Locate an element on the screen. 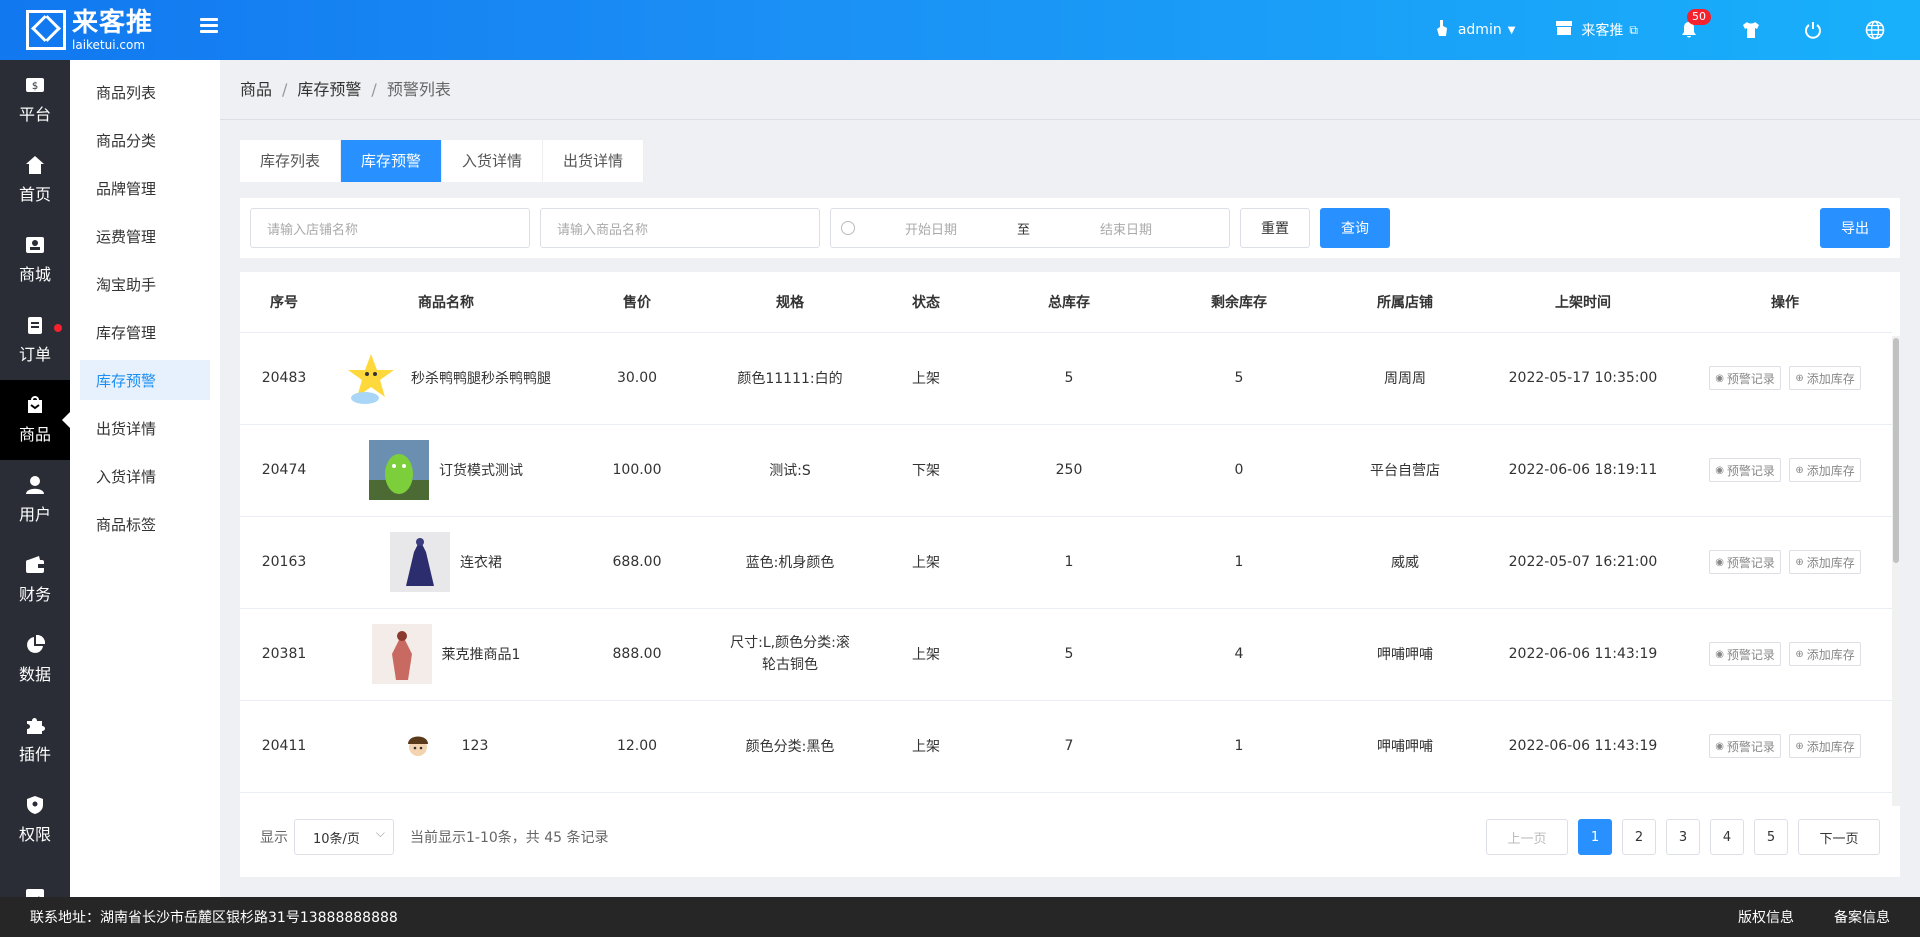  stock-tabs: 库存列表 库存预警 入货详情 出货详情 is located at coordinates (442, 161).